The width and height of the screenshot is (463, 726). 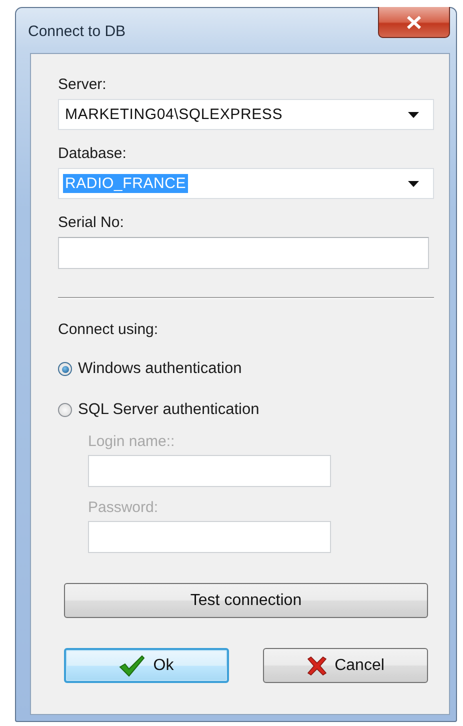 I want to click on radio-option: Windows authentication, so click(x=242, y=369).